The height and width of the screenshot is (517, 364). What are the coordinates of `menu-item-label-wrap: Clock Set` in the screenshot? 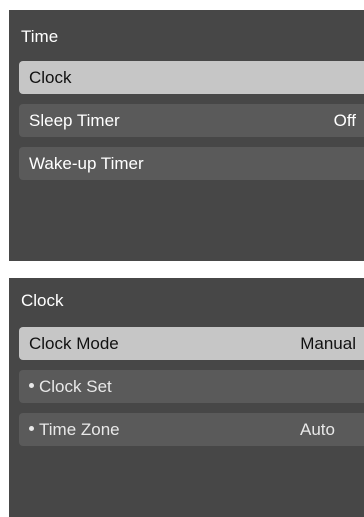 It's located at (70, 387).